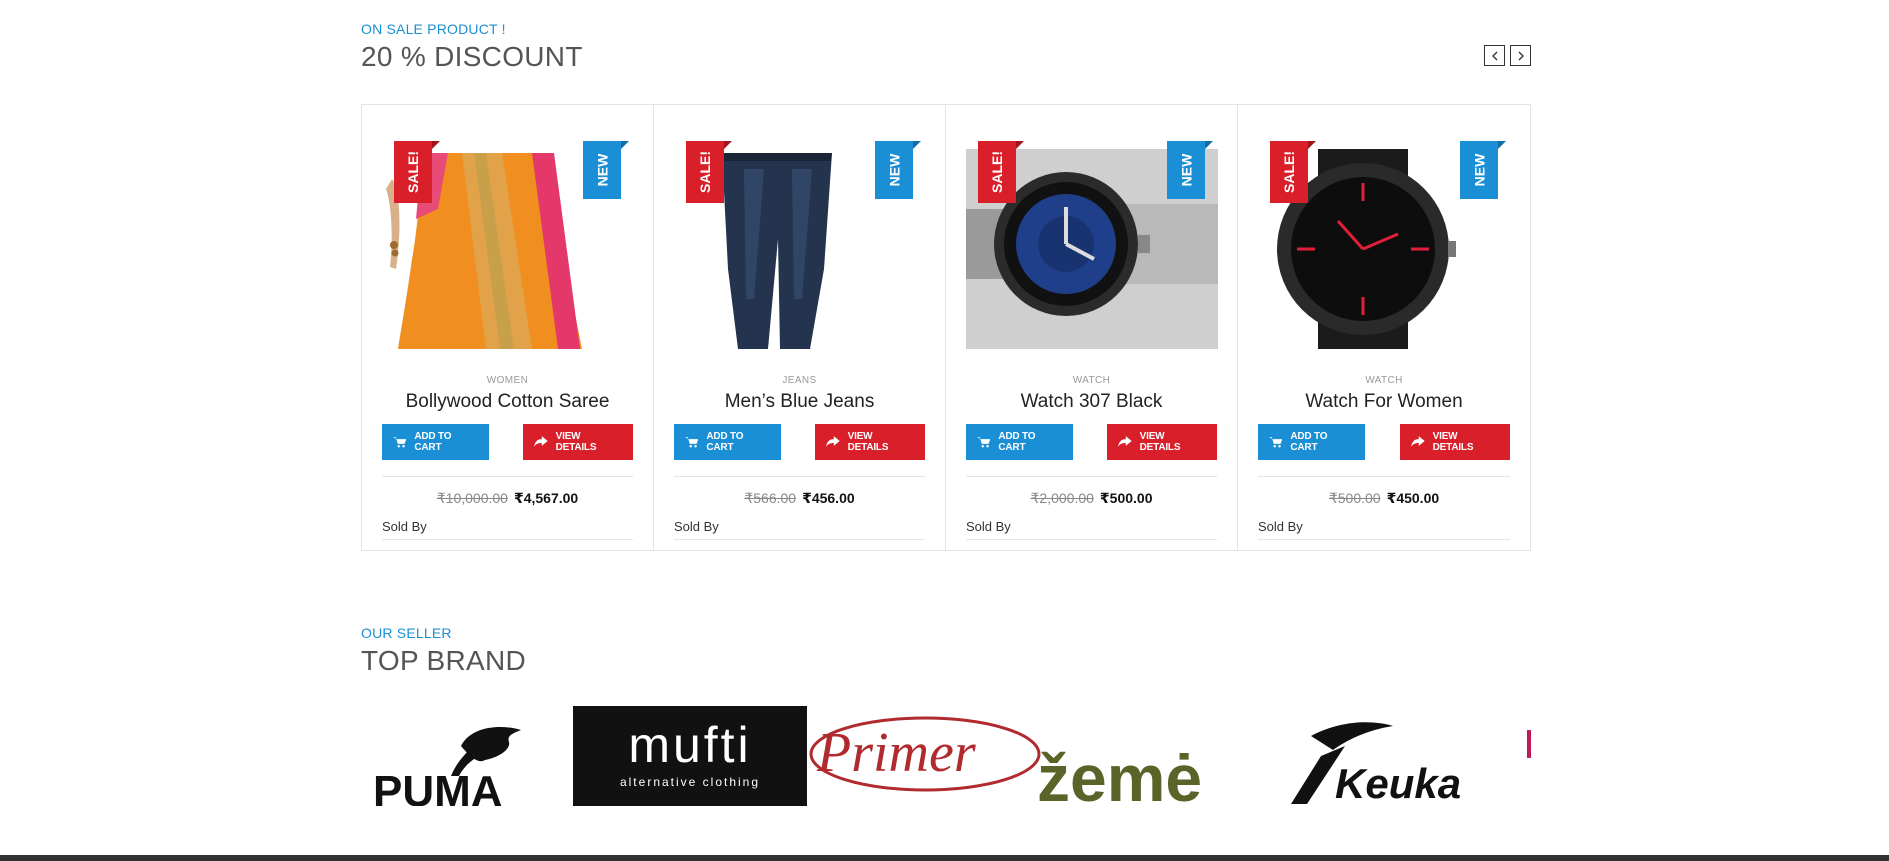 The image size is (1889, 861). Describe the element at coordinates (449, 756) in the screenshot. I see `brand-logo-puma: PUMA` at that location.